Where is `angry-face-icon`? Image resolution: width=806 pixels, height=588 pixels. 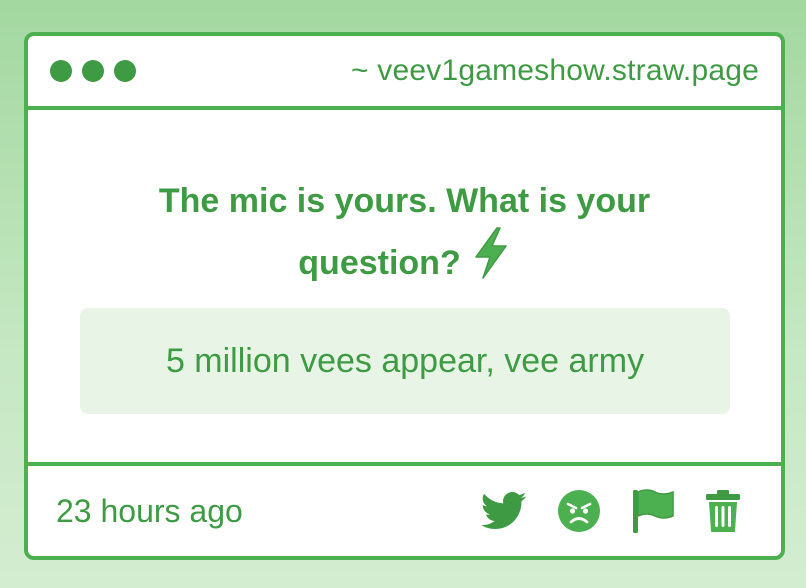
angry-face-icon is located at coordinates (579, 511).